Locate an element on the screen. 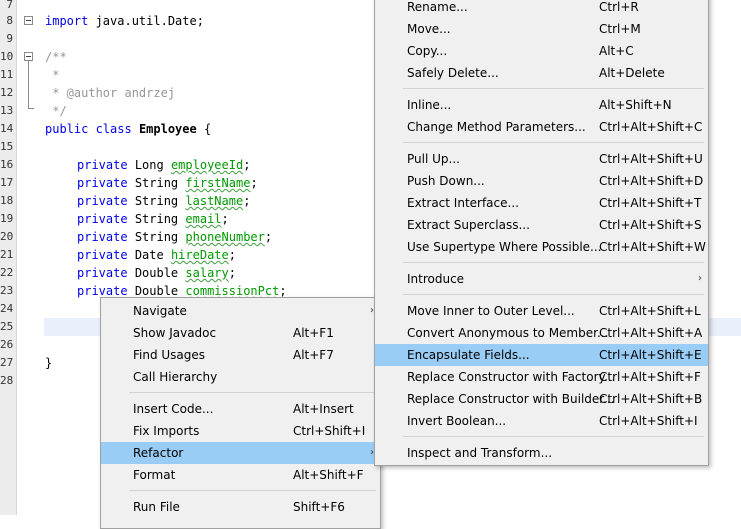  menu-item-label: Fix Imports is located at coordinates (166, 431).